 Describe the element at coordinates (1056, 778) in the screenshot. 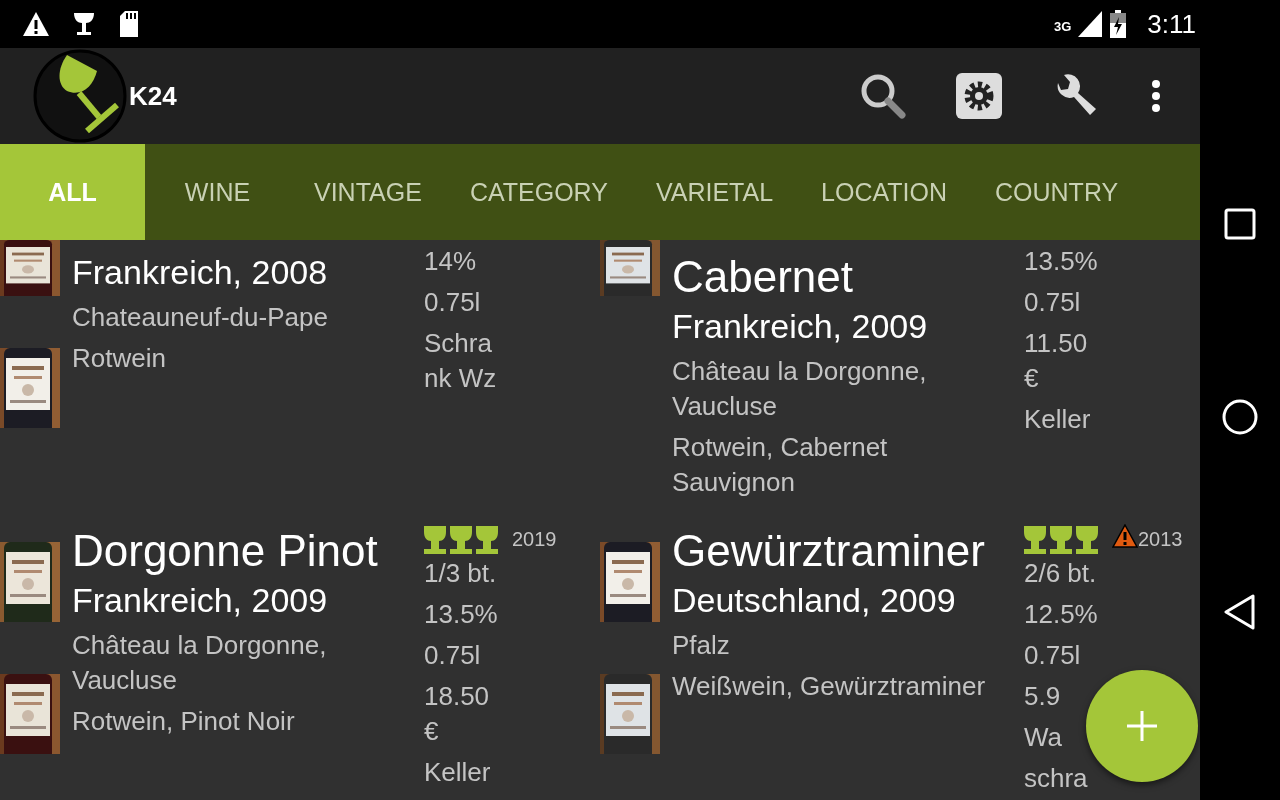

I see `wine-info: schra` at that location.